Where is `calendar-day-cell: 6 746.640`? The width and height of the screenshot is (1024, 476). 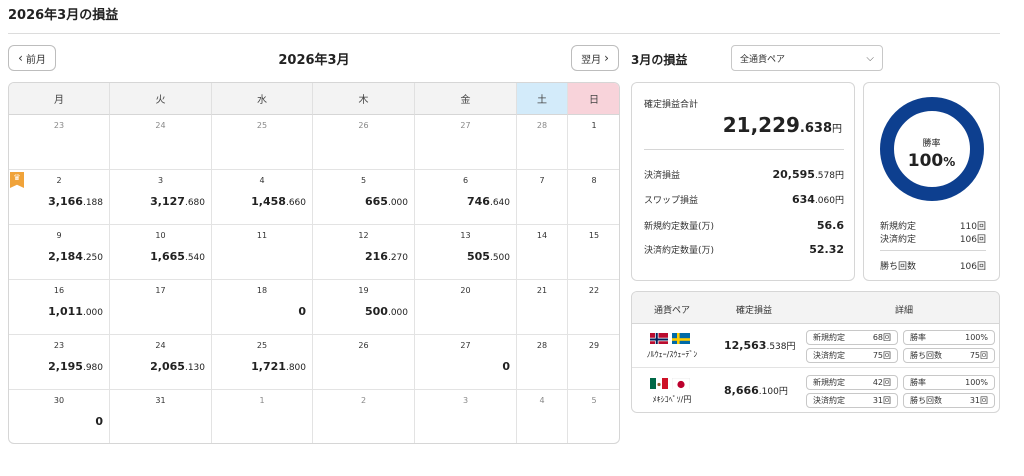
calendar-day-cell: 6 746.640 is located at coordinates (466, 197).